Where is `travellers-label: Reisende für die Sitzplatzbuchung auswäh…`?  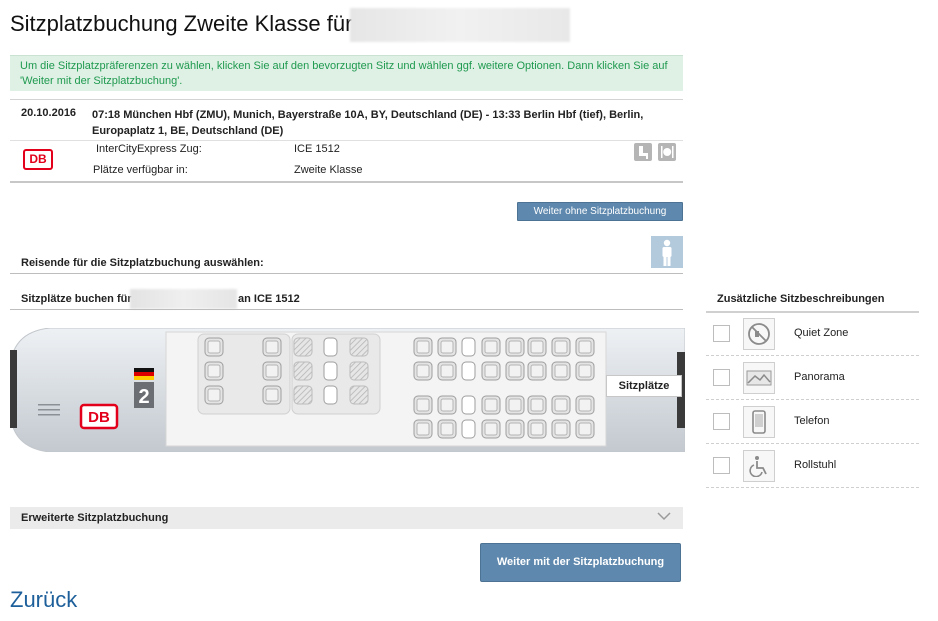
travellers-label: Reisende für die Sitzplatzbuchung auswäh… is located at coordinates (142, 263).